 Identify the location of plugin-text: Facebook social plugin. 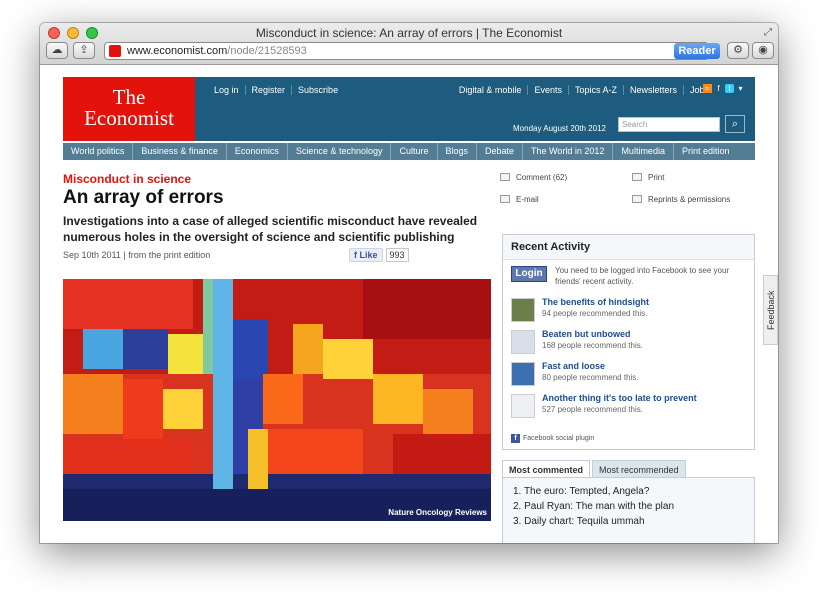
(559, 438).